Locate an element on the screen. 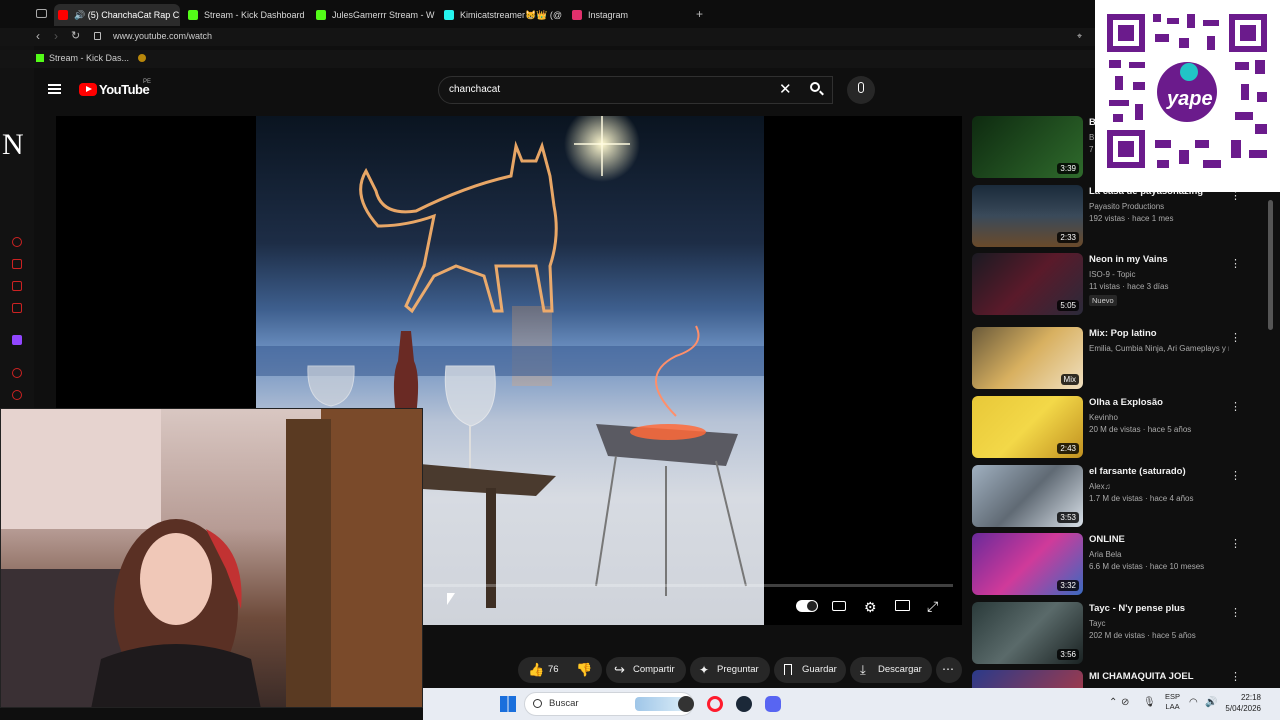 This screenshot has height=720, width=1280. video-thumbnail: 3:32 is located at coordinates (1027, 564).